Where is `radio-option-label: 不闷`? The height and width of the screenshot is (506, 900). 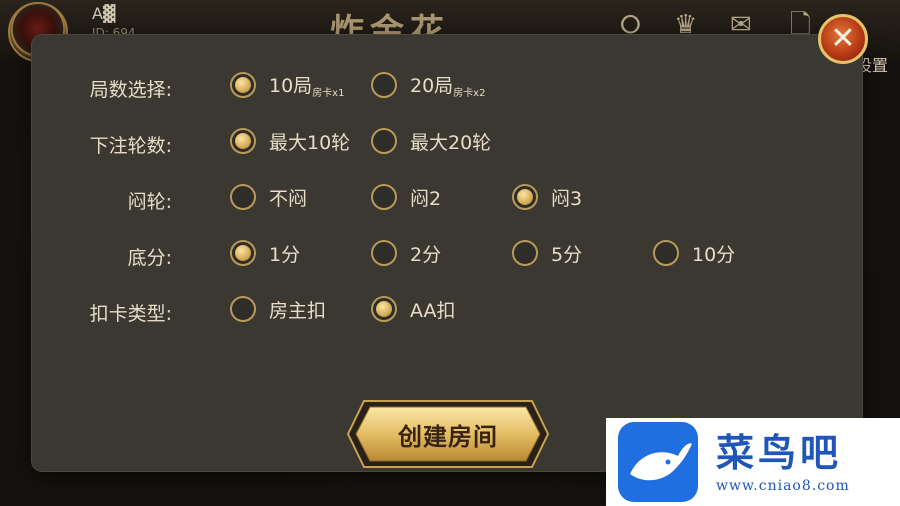
radio-option-label: 不闷 is located at coordinates (288, 197).